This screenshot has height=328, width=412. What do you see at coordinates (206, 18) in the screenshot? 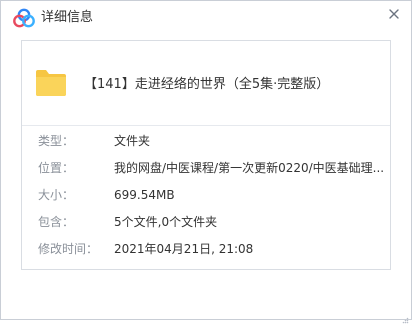
I see `dialog-titlebar: 详细信息` at bounding box center [206, 18].